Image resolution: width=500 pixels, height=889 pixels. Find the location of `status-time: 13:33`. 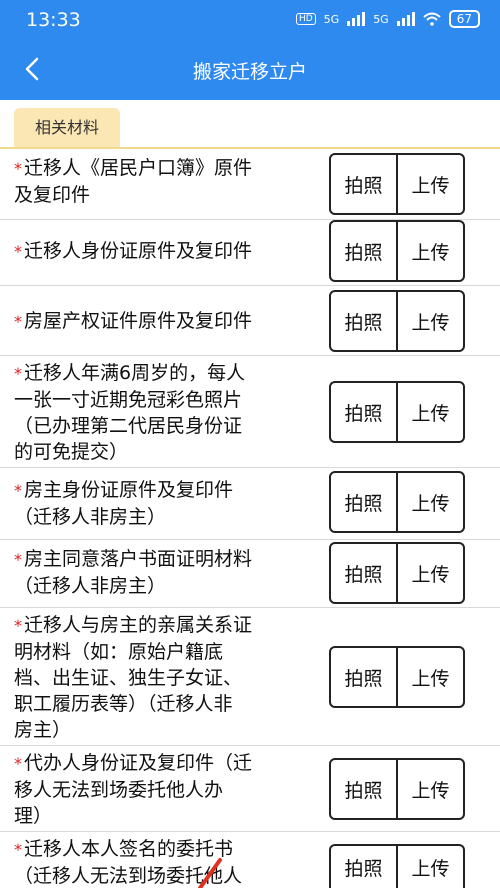

status-time: 13:33 is located at coordinates (53, 20).